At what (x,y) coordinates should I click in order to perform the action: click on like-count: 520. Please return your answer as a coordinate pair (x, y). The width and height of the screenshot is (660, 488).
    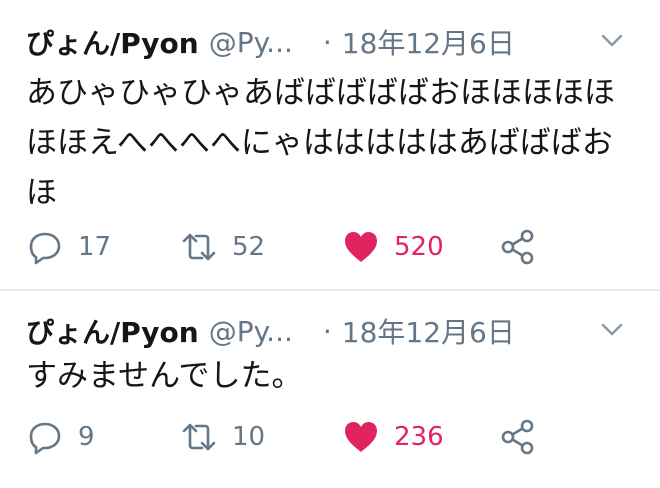
    Looking at the image, I should click on (419, 247).